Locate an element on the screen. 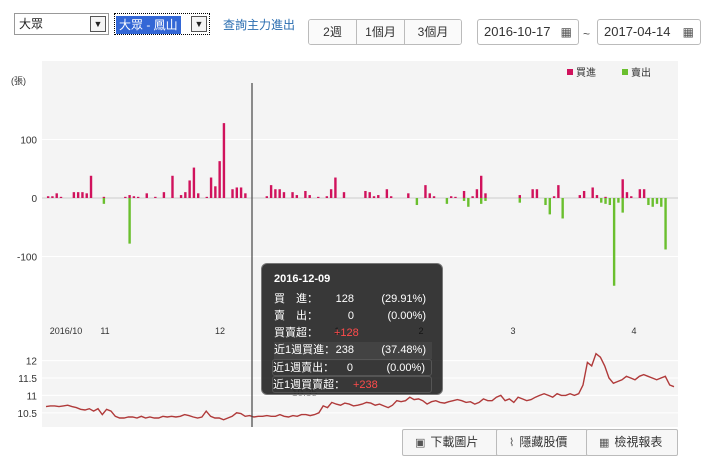 The image size is (720, 472). price-y-tick-label: 11.5 is located at coordinates (27, 379).